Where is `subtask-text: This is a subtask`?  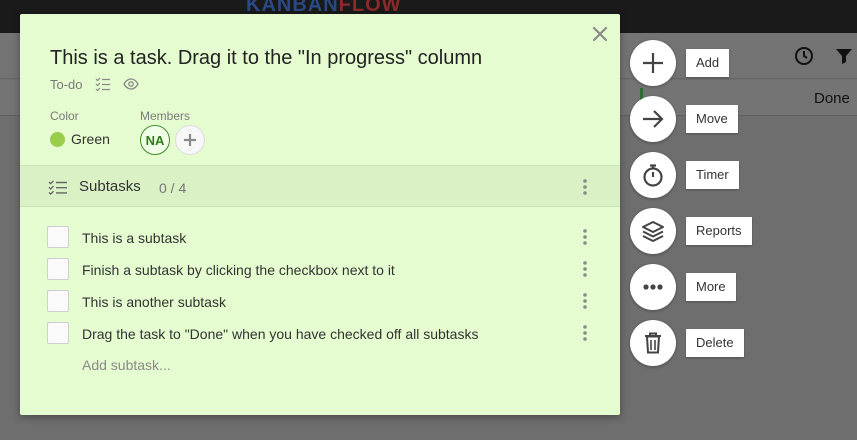 subtask-text: This is a subtask is located at coordinates (134, 238).